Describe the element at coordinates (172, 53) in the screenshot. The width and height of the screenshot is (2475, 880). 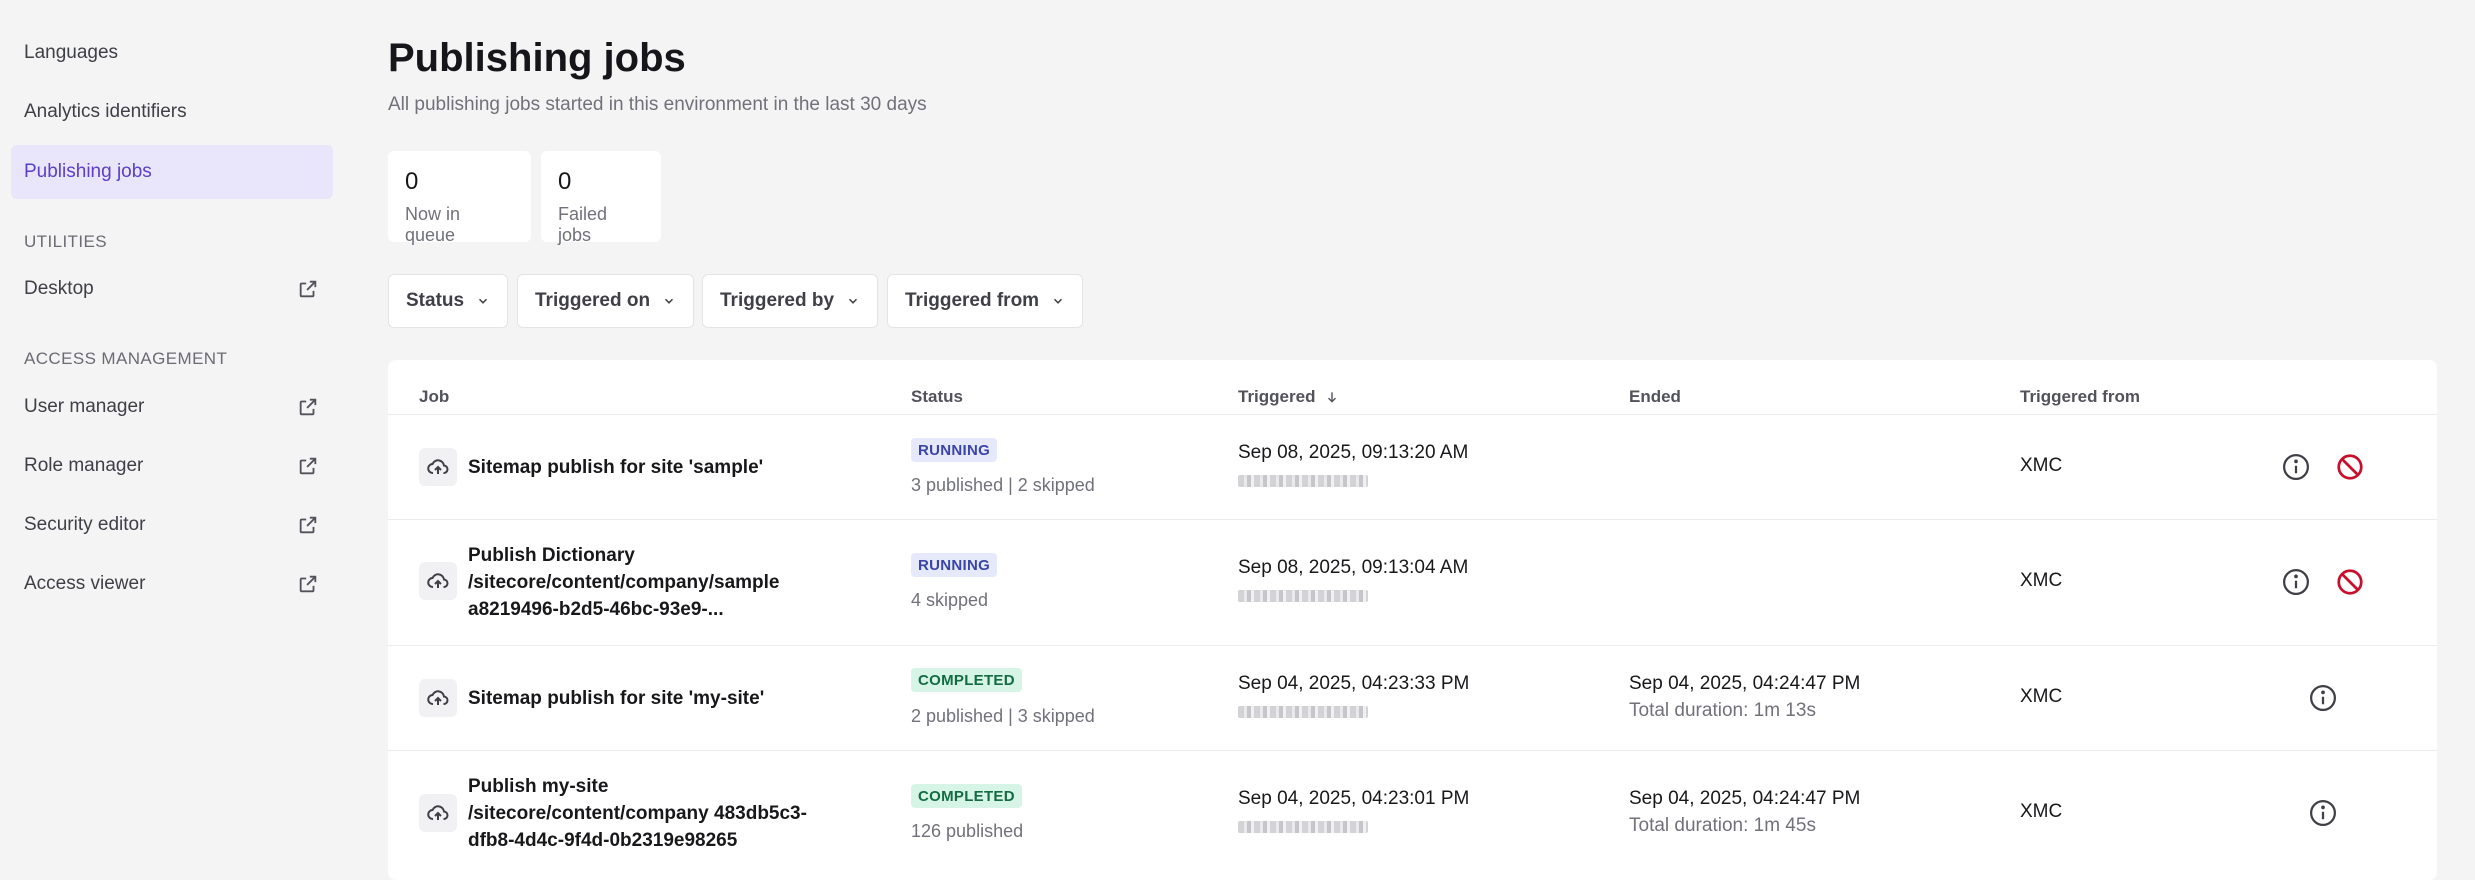
I see `sidebar-item-languages: Languages` at that location.